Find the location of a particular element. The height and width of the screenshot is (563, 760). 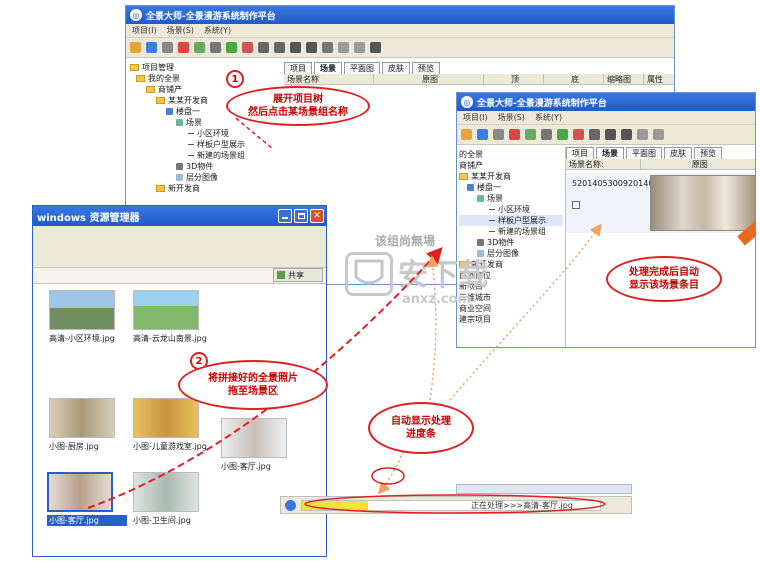

step1-callout: 展开项目树 然后点击某场景组名称 is located at coordinates (298, 106).